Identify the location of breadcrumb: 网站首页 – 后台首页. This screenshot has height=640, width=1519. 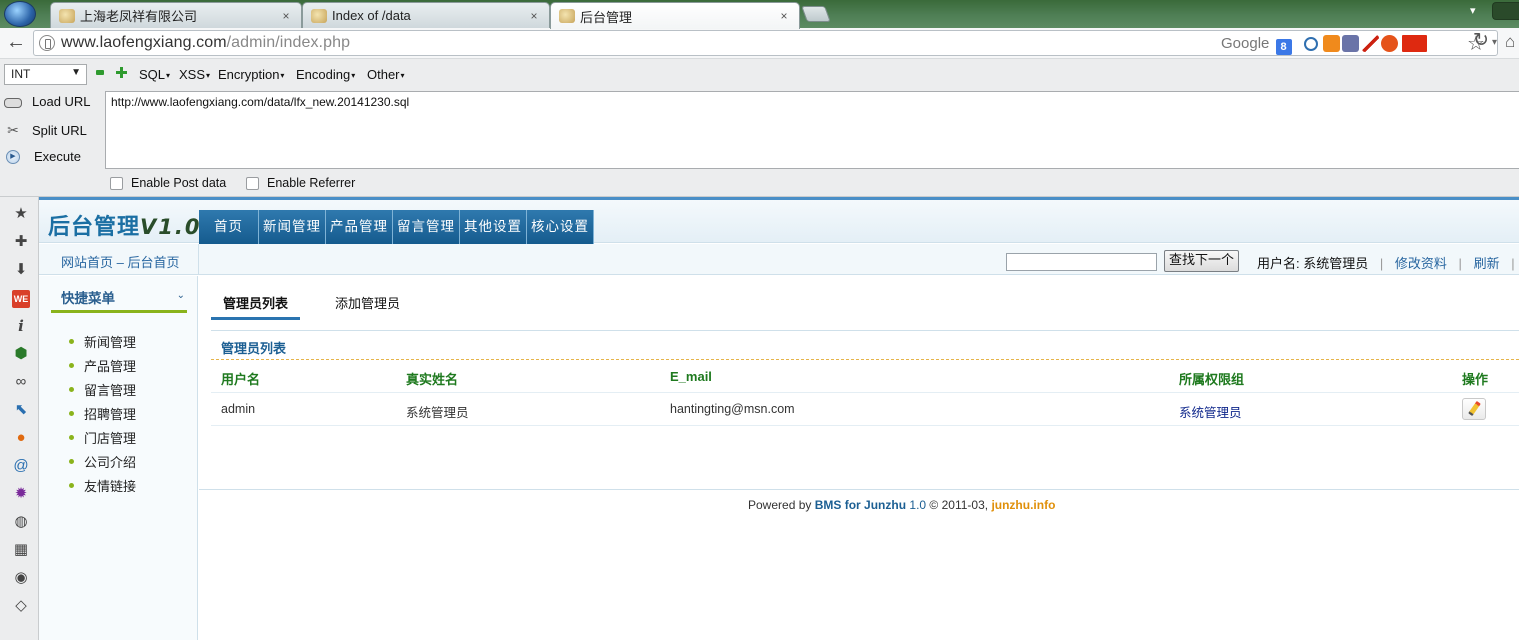
(120, 261).